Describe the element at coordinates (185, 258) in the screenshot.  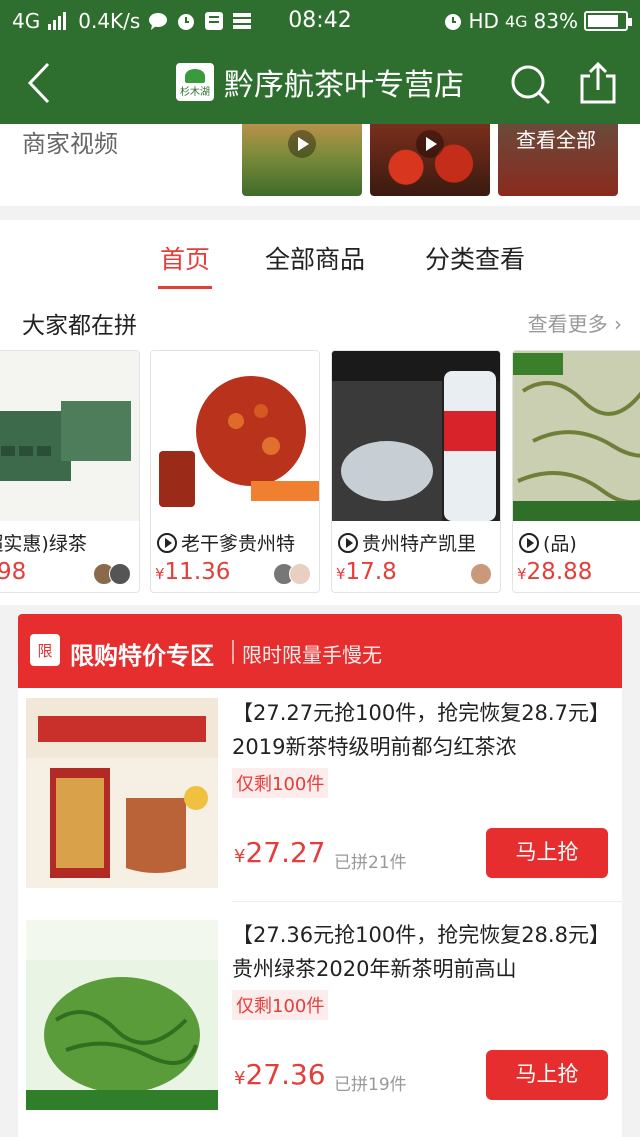
I see `tab-home: 首页` at that location.